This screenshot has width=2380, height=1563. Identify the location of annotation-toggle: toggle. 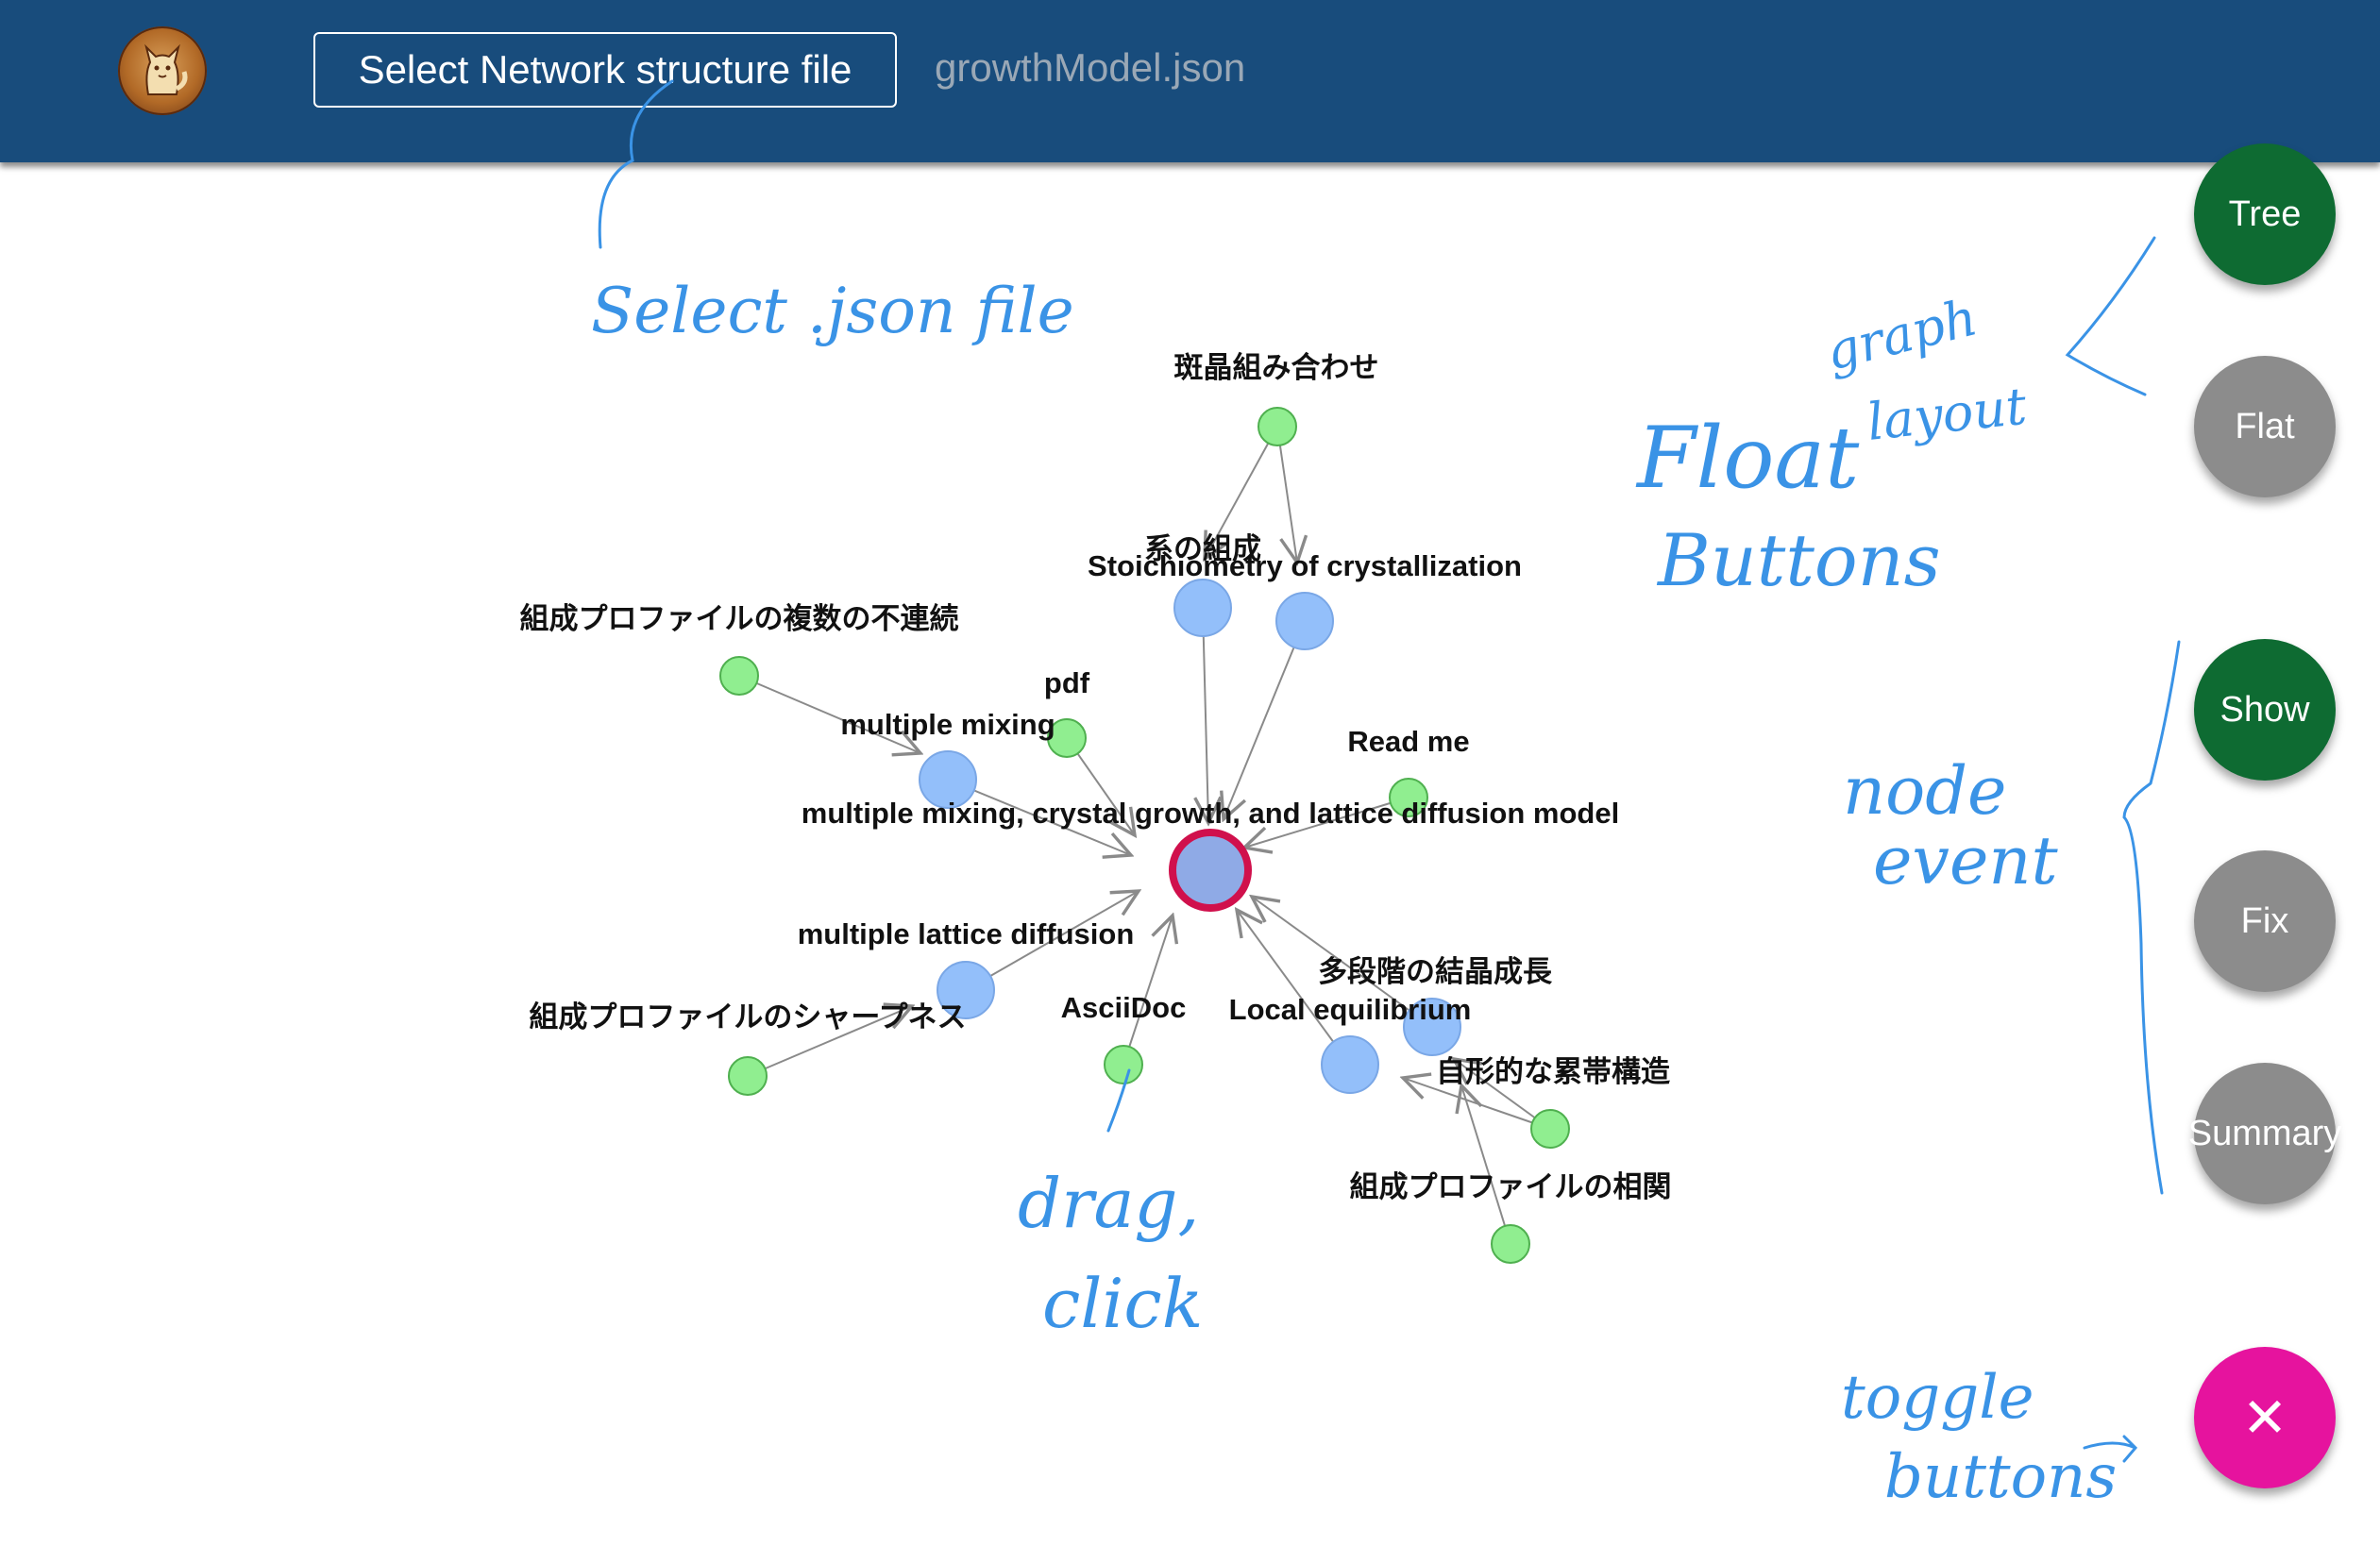
(1938, 1398).